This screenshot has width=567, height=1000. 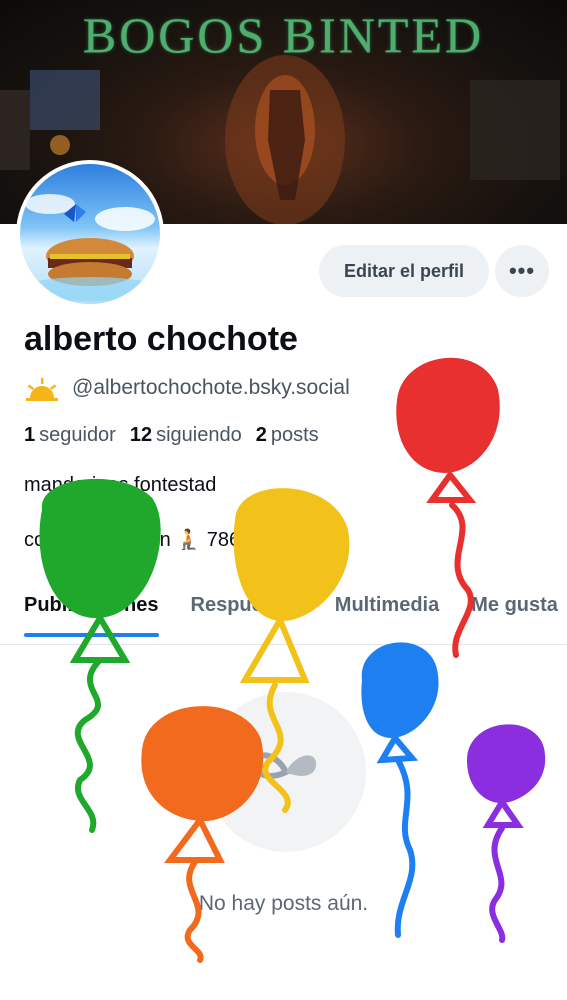 I want to click on followers-stat: 1 seguidor, so click(x=70, y=435).